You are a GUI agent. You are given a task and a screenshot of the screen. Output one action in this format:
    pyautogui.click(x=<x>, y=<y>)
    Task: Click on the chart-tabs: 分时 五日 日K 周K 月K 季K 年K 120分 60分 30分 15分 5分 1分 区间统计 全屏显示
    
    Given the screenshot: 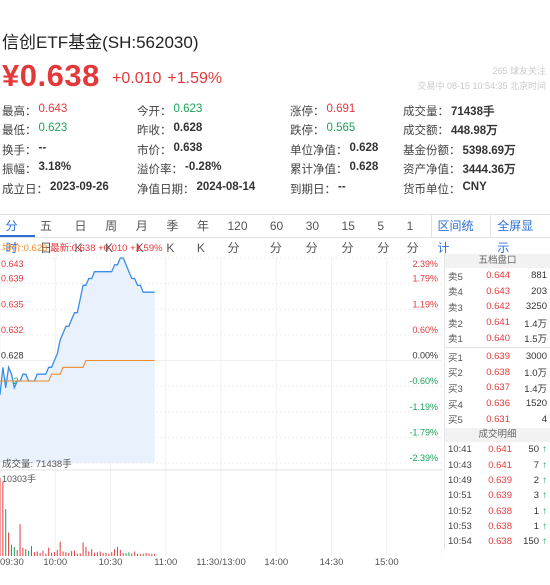 What is the action you would take?
    pyautogui.click(x=275, y=234)
    